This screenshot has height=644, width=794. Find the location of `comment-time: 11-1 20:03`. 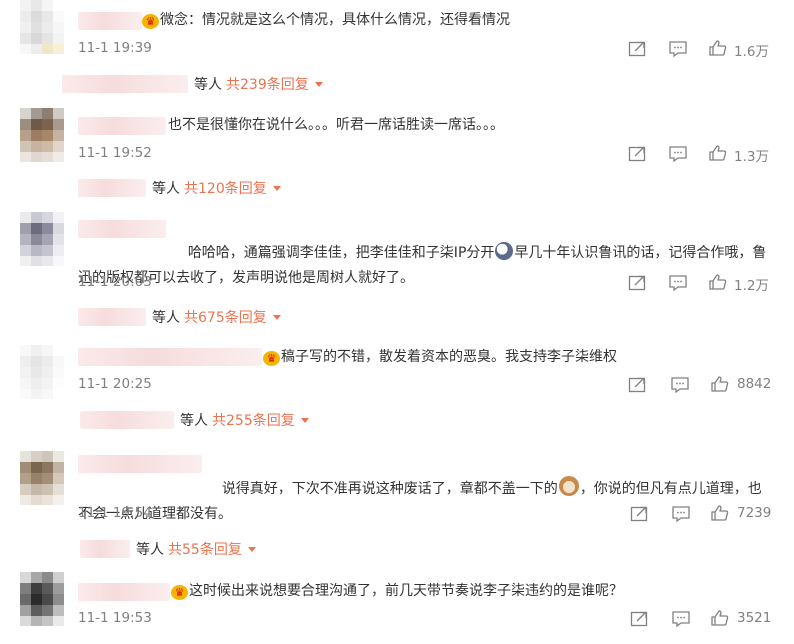

comment-time: 11-1 20:03 is located at coordinates (115, 282).